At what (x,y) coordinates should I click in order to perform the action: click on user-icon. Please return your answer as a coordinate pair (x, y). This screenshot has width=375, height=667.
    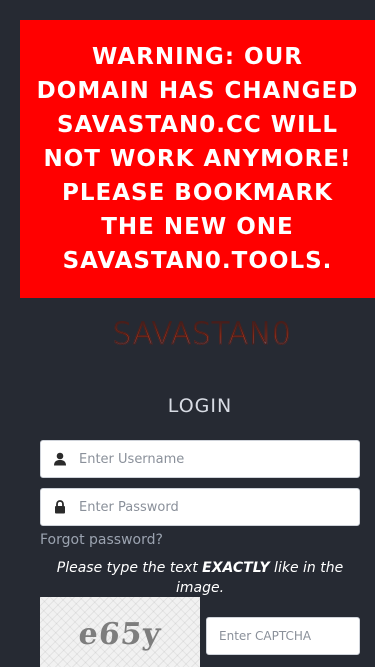
    Looking at the image, I should click on (60, 459).